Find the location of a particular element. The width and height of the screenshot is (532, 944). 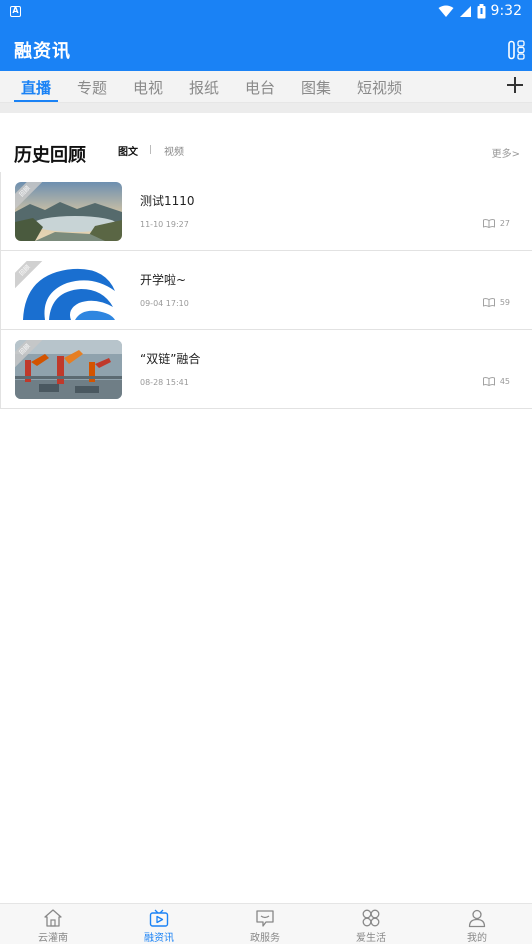

battery-icon is located at coordinates (481, 10).